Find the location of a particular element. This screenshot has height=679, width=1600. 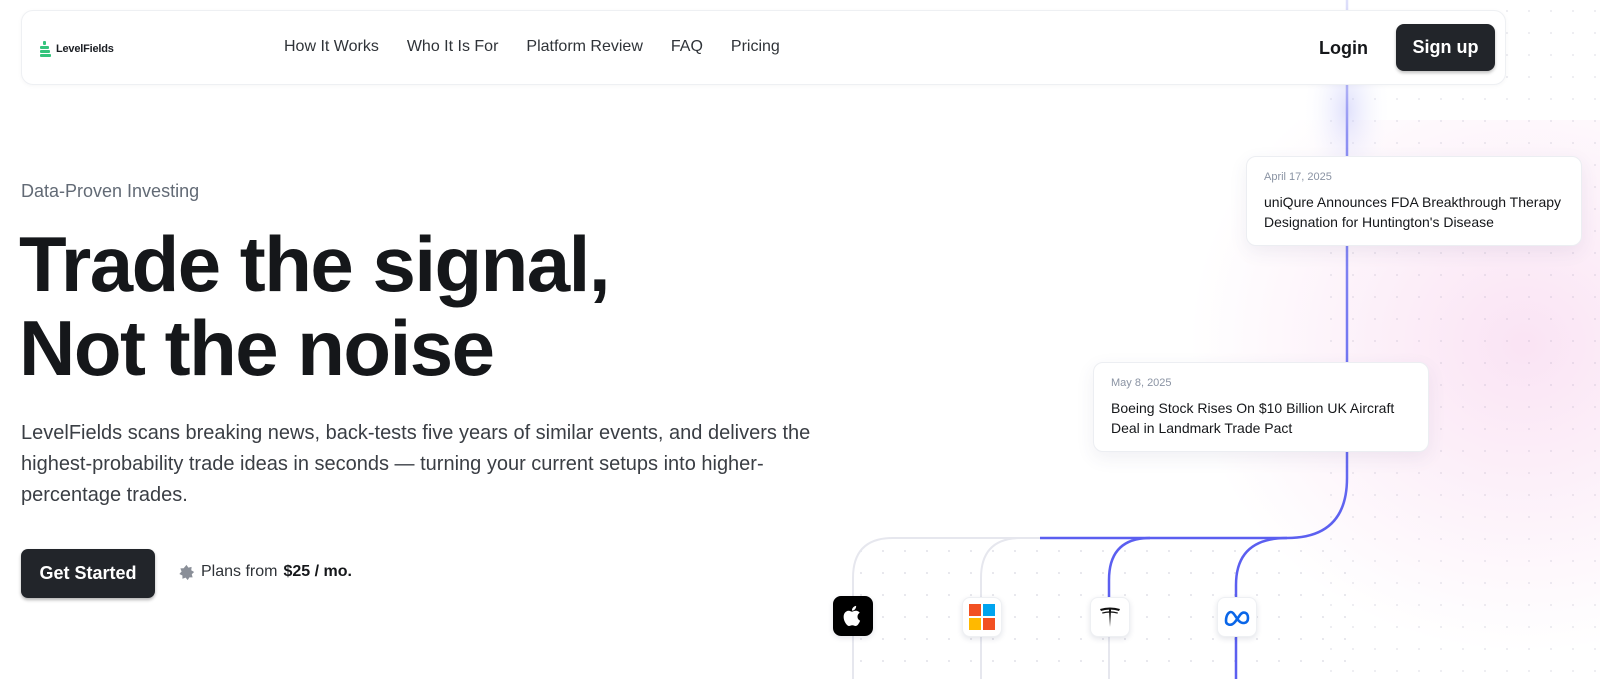

hero-headline: Trade the signal, Not the noise is located at coordinates (315, 306).